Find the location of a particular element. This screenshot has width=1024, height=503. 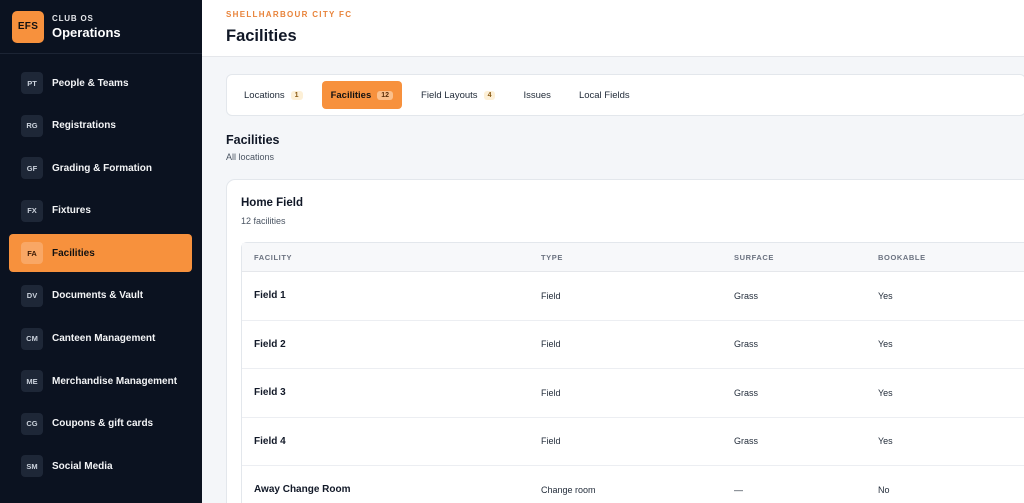

sidebar-item-label: Canteen Management is located at coordinates (104, 339).